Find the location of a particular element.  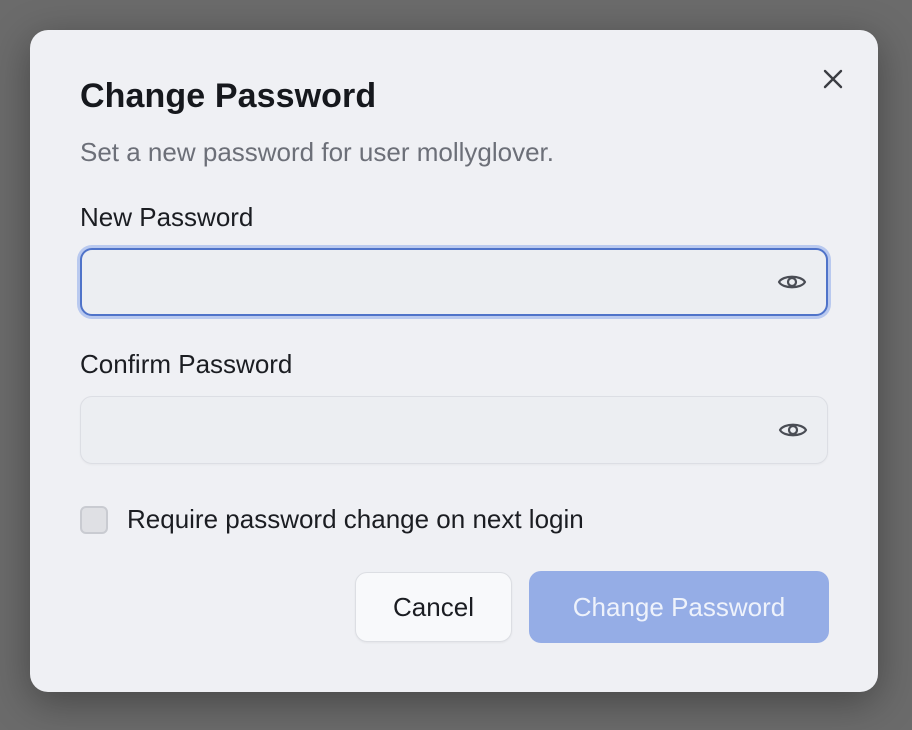

new-password-input is located at coordinates (412, 282).